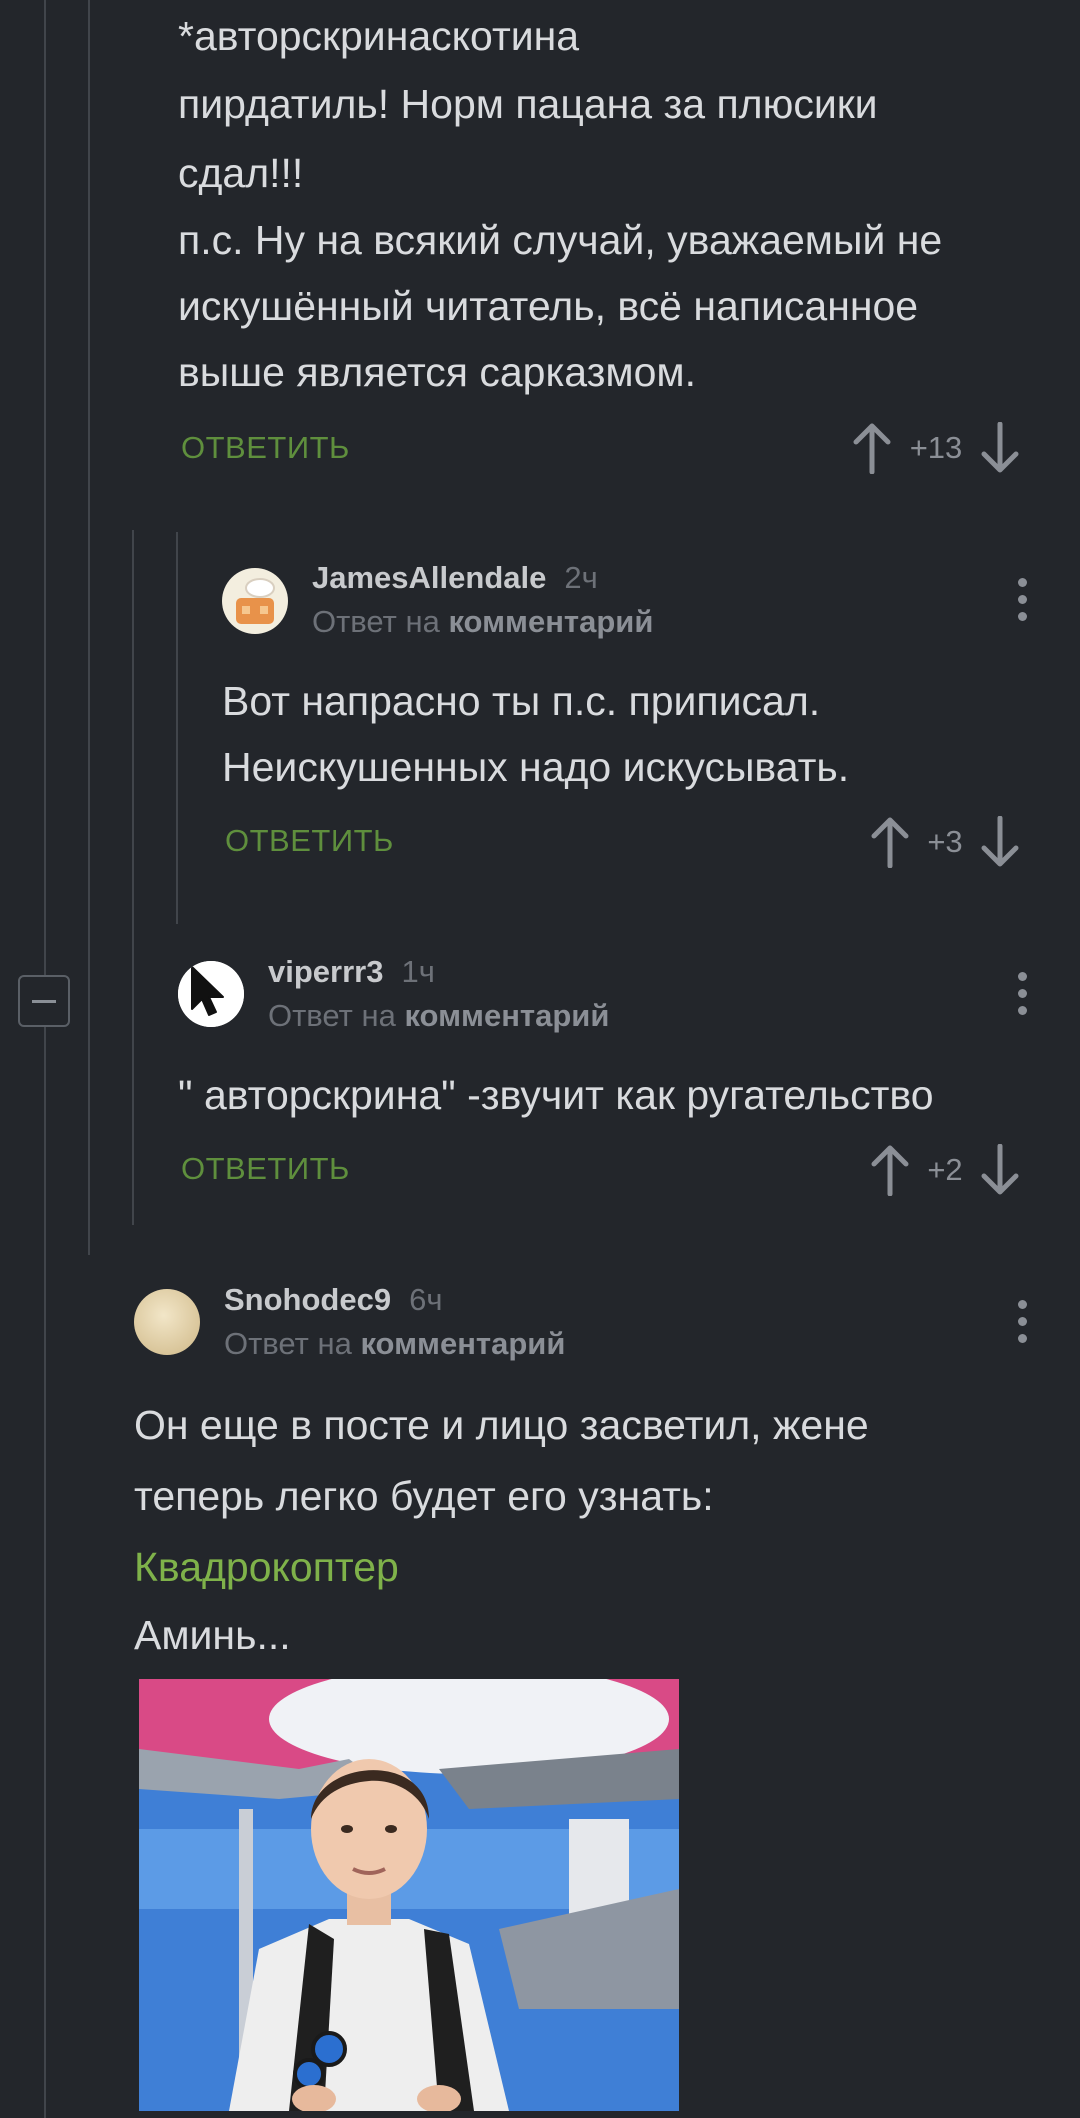 The height and width of the screenshot is (2118, 1080). What do you see at coordinates (424, 1496) in the screenshot?
I see `comment-line: теперь легко будет его узнать:` at bounding box center [424, 1496].